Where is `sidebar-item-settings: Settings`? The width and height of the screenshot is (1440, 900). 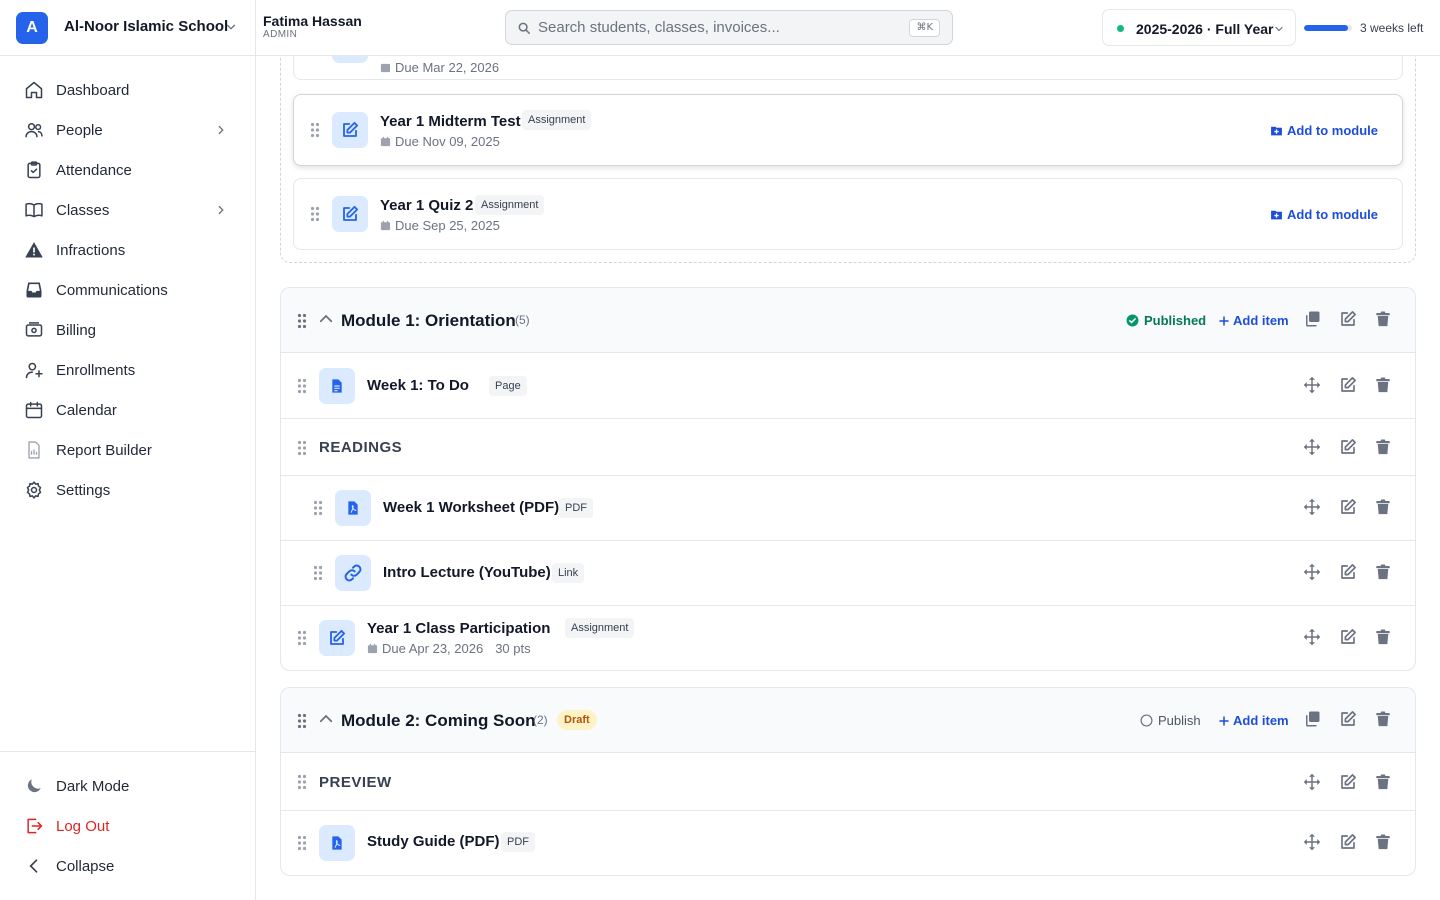
sidebar-item-settings: Settings is located at coordinates (128, 490).